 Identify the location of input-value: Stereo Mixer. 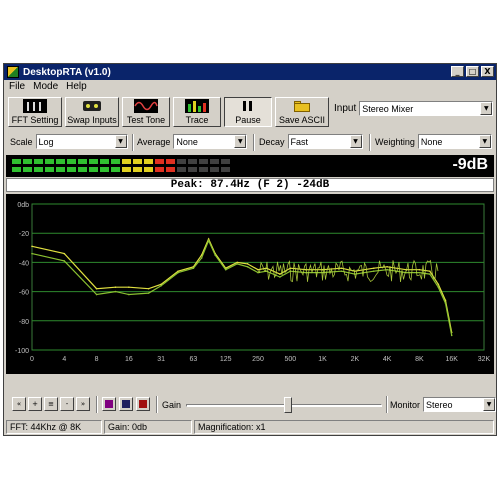
(388, 108).